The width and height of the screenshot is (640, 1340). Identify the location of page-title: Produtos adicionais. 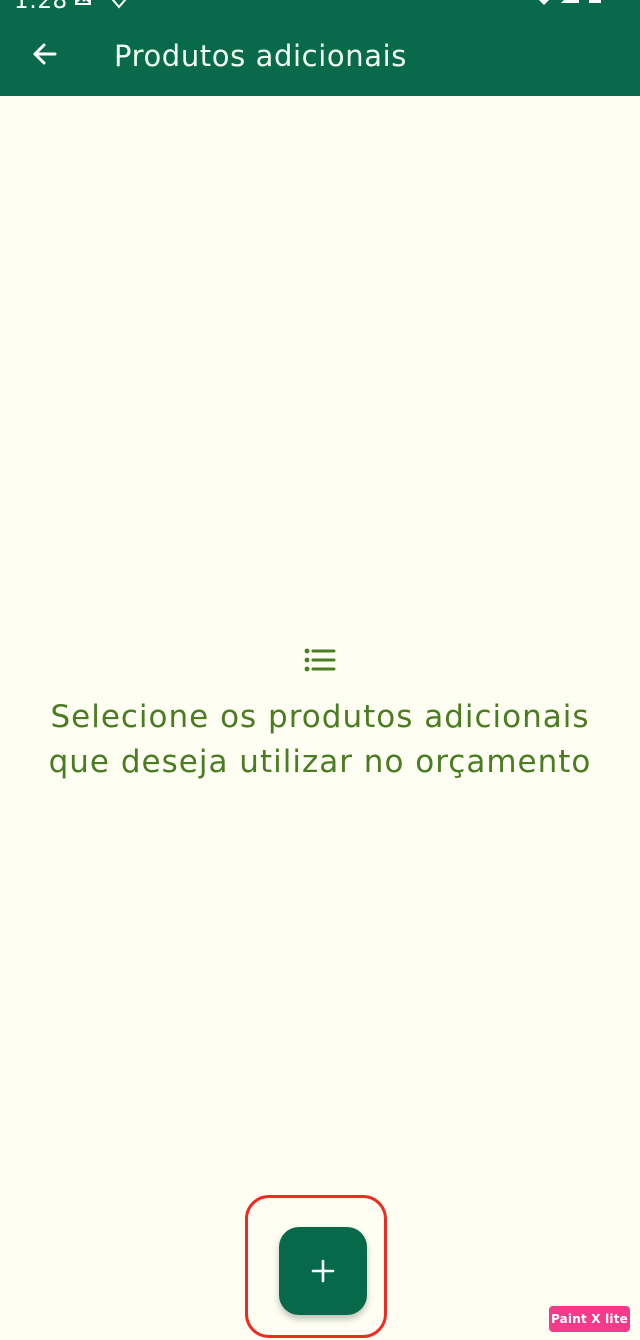
(260, 56).